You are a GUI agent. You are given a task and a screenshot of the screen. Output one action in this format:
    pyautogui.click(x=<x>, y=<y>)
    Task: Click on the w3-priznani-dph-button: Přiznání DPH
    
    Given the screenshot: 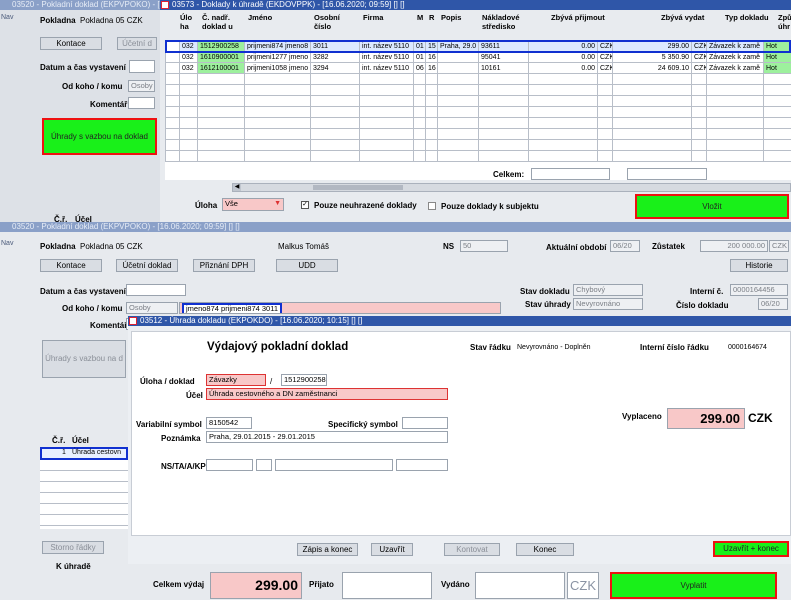 What is the action you would take?
    pyautogui.click(x=224, y=265)
    